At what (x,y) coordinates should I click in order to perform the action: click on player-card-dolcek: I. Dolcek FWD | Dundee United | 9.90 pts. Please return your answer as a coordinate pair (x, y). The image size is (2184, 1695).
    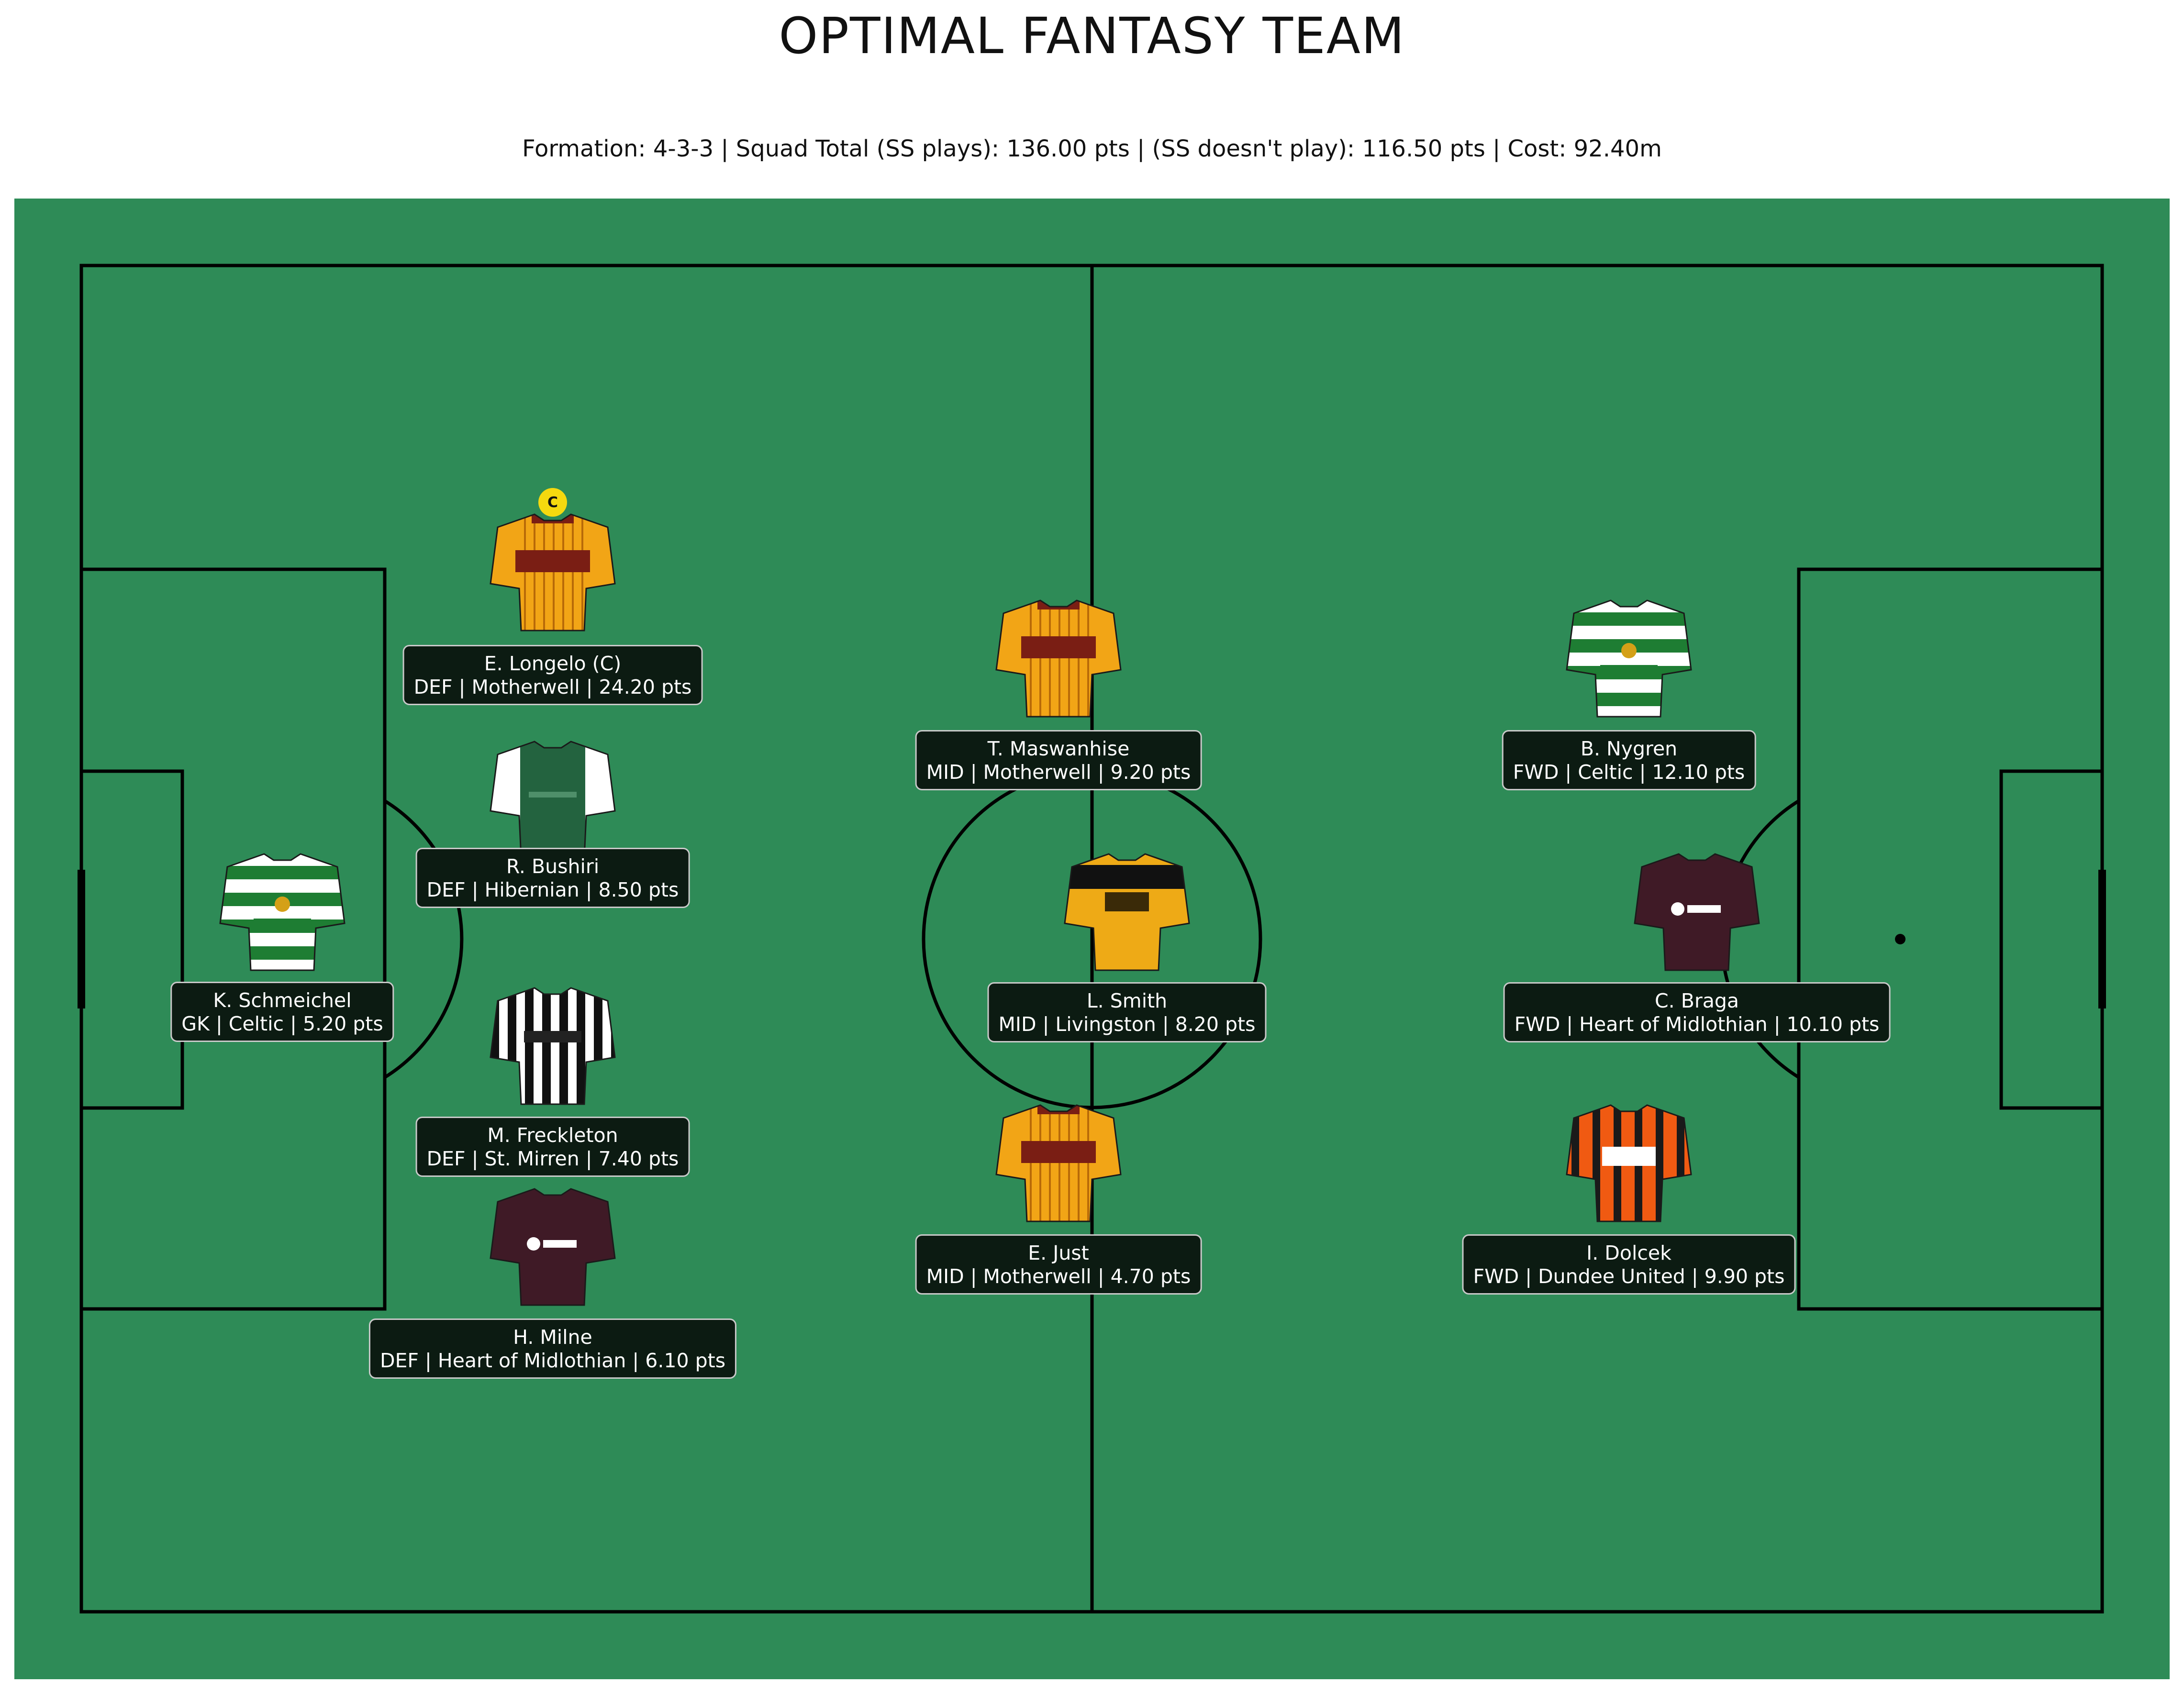
    Looking at the image, I should click on (1629, 1264).